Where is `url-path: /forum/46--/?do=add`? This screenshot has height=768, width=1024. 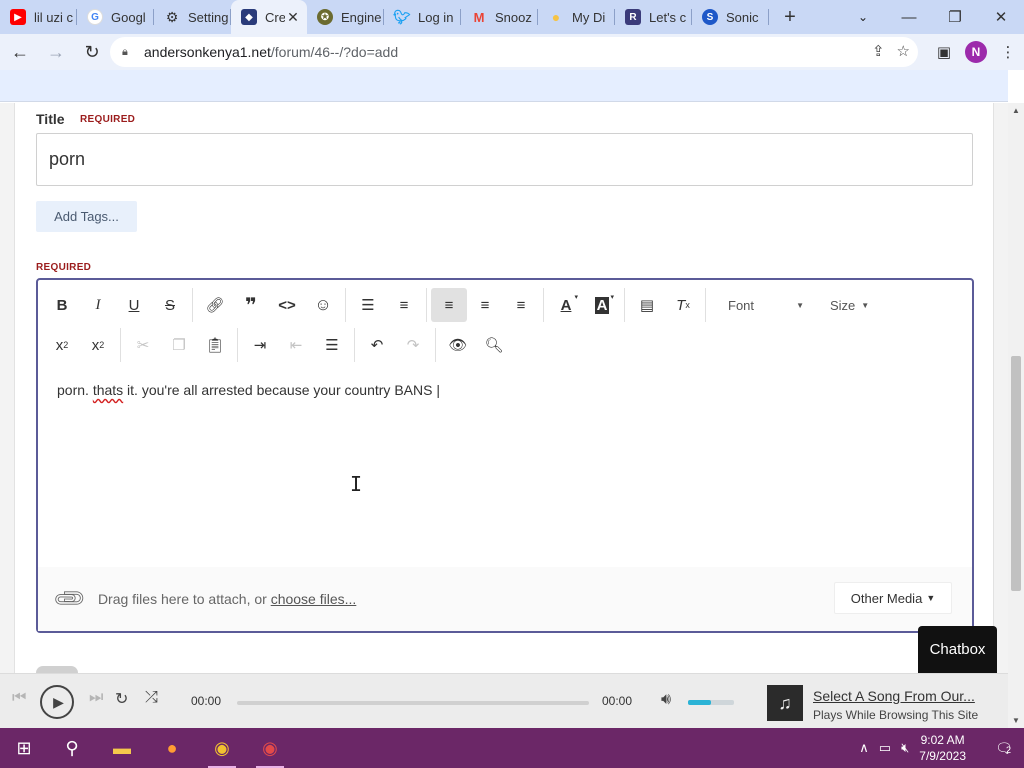
url-path: /forum/46--/?do=add is located at coordinates (334, 52).